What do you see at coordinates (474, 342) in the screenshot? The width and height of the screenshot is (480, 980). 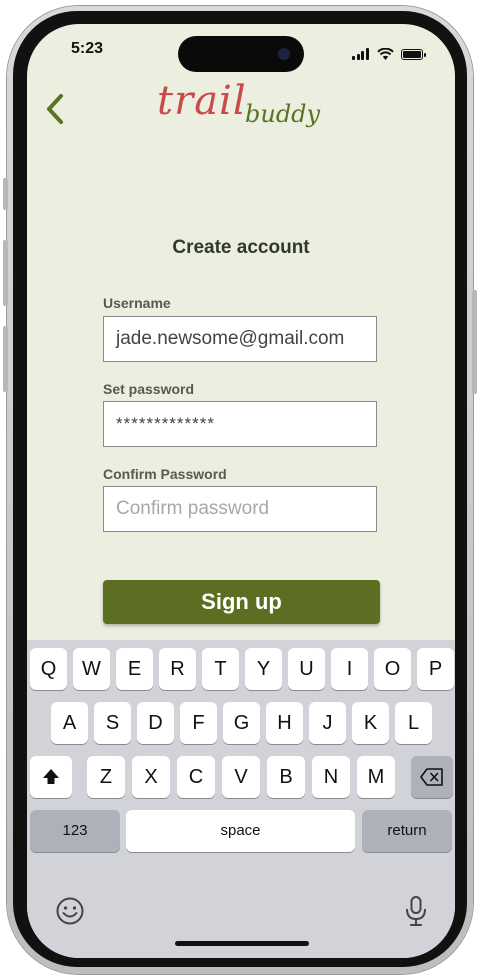 I see `phone-power-button` at bounding box center [474, 342].